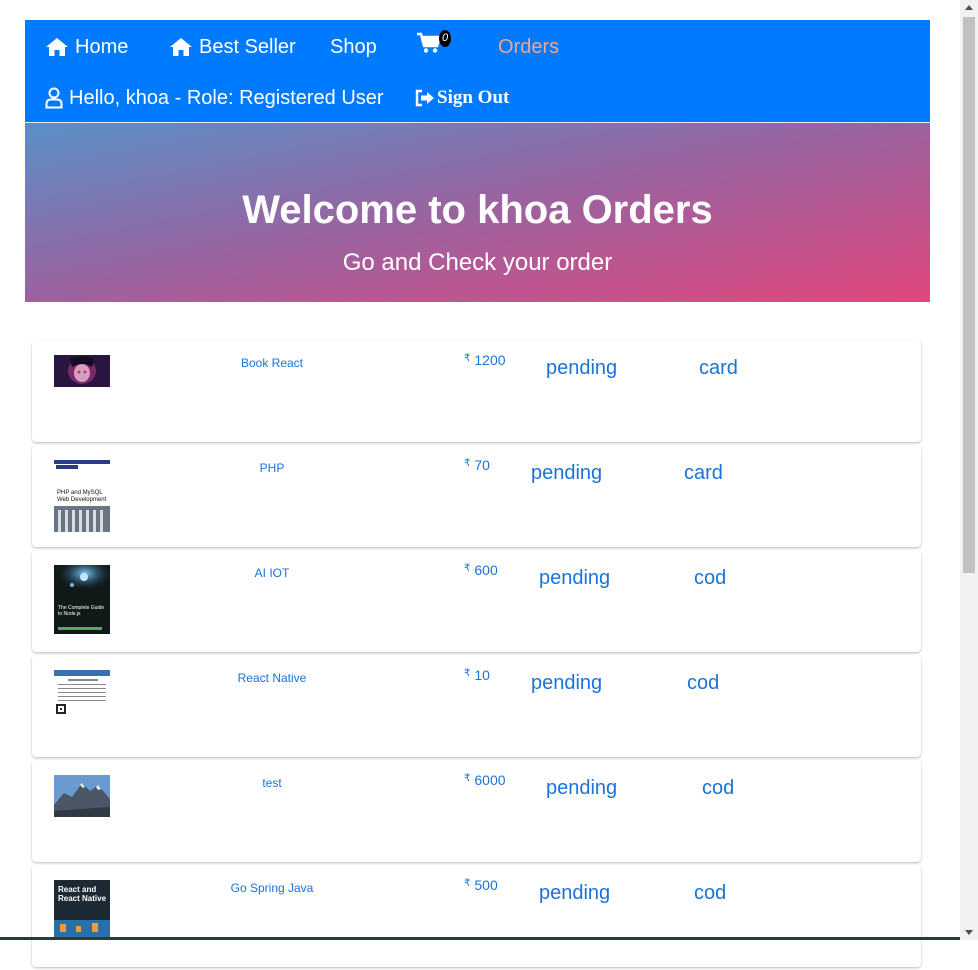  I want to click on nav-shop-link: Shop, so click(353, 47).